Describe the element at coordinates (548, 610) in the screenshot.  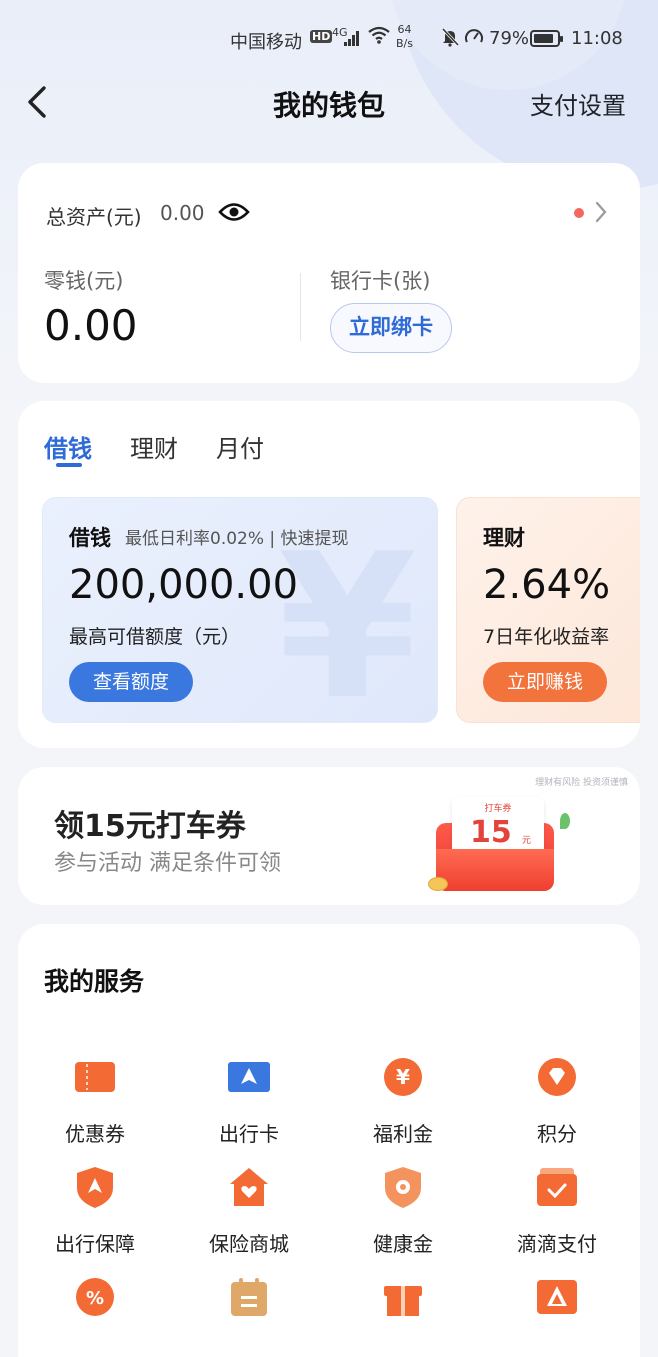
I see `wealth-panel: 理财 2.64% 7日年化收益率 立即赚钱` at that location.